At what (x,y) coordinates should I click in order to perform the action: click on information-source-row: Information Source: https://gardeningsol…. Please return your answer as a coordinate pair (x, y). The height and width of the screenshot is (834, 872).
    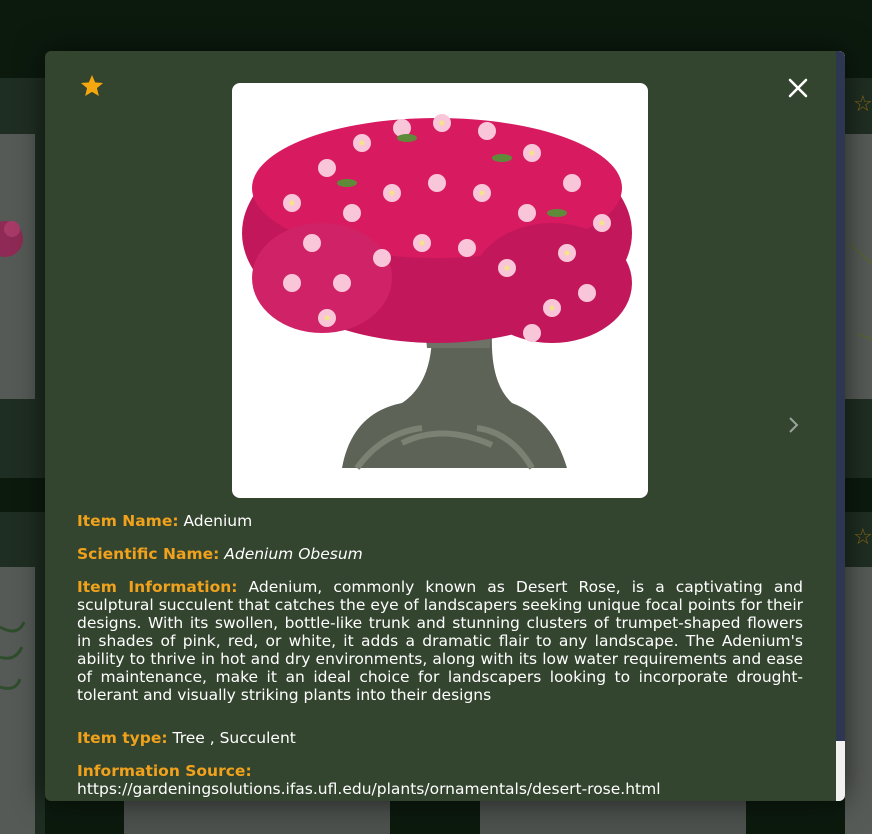
    Looking at the image, I should click on (440, 780).